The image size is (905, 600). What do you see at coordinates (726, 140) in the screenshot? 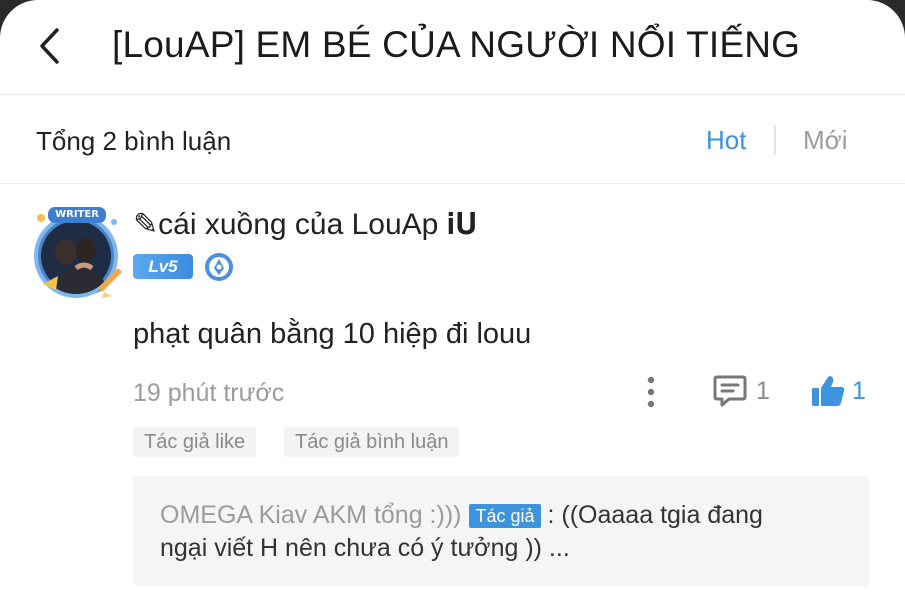
I see `sort-hot-tab: Hot` at bounding box center [726, 140].